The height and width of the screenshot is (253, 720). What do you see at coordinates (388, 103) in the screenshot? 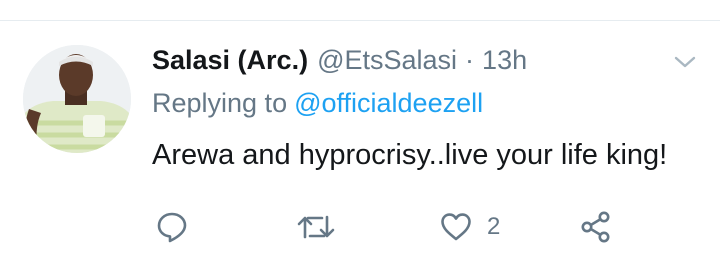
I see `replying-to-mention: @officialdeezell` at bounding box center [388, 103].